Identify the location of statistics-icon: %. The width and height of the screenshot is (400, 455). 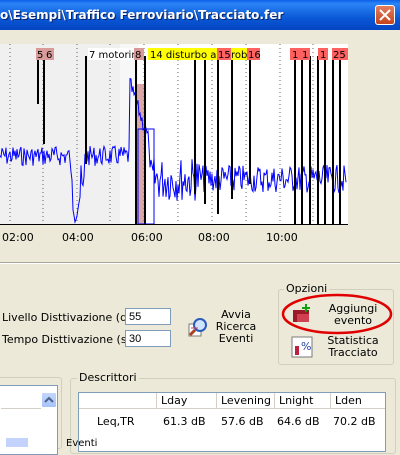
(302, 347).